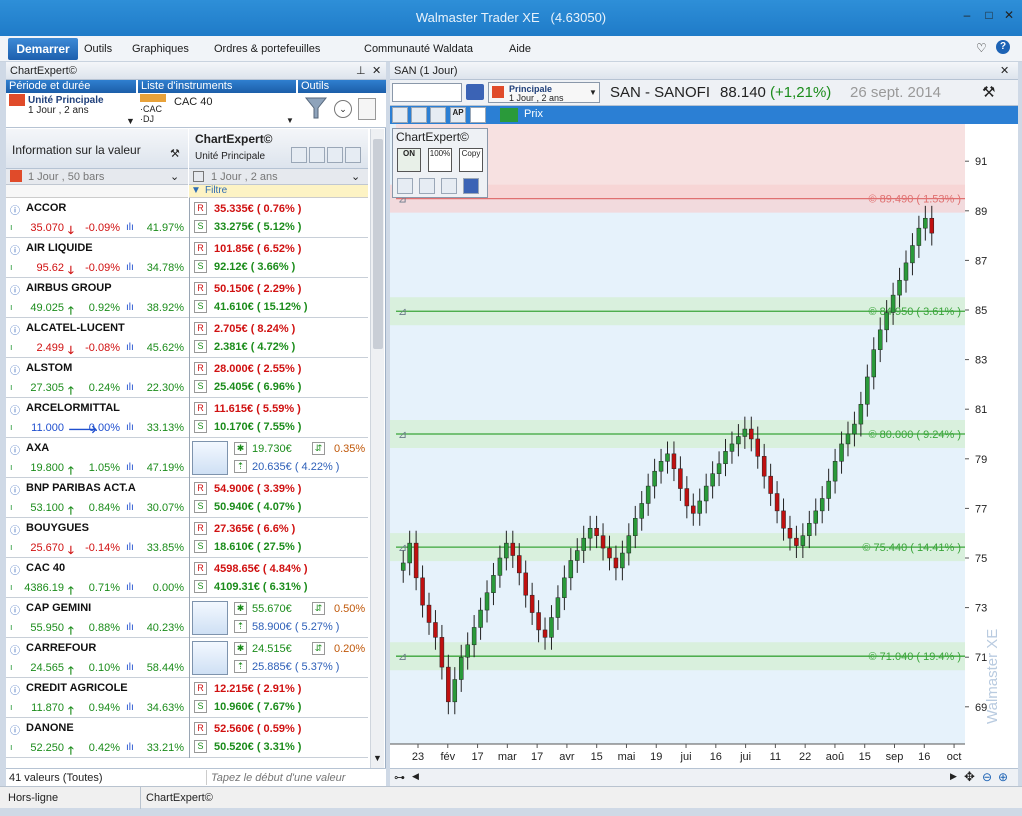  Describe the element at coordinates (471, 160) in the screenshot. I see `copy-button: Copy` at that location.